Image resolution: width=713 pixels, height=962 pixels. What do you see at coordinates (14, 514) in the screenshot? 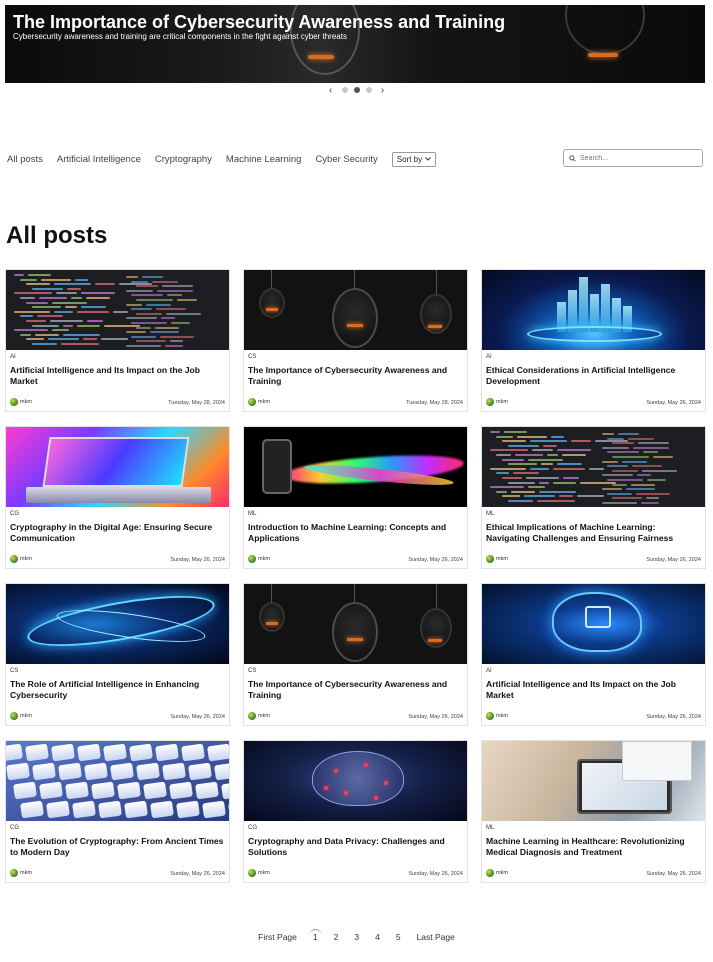
I see `post-category: CG` at bounding box center [14, 514].